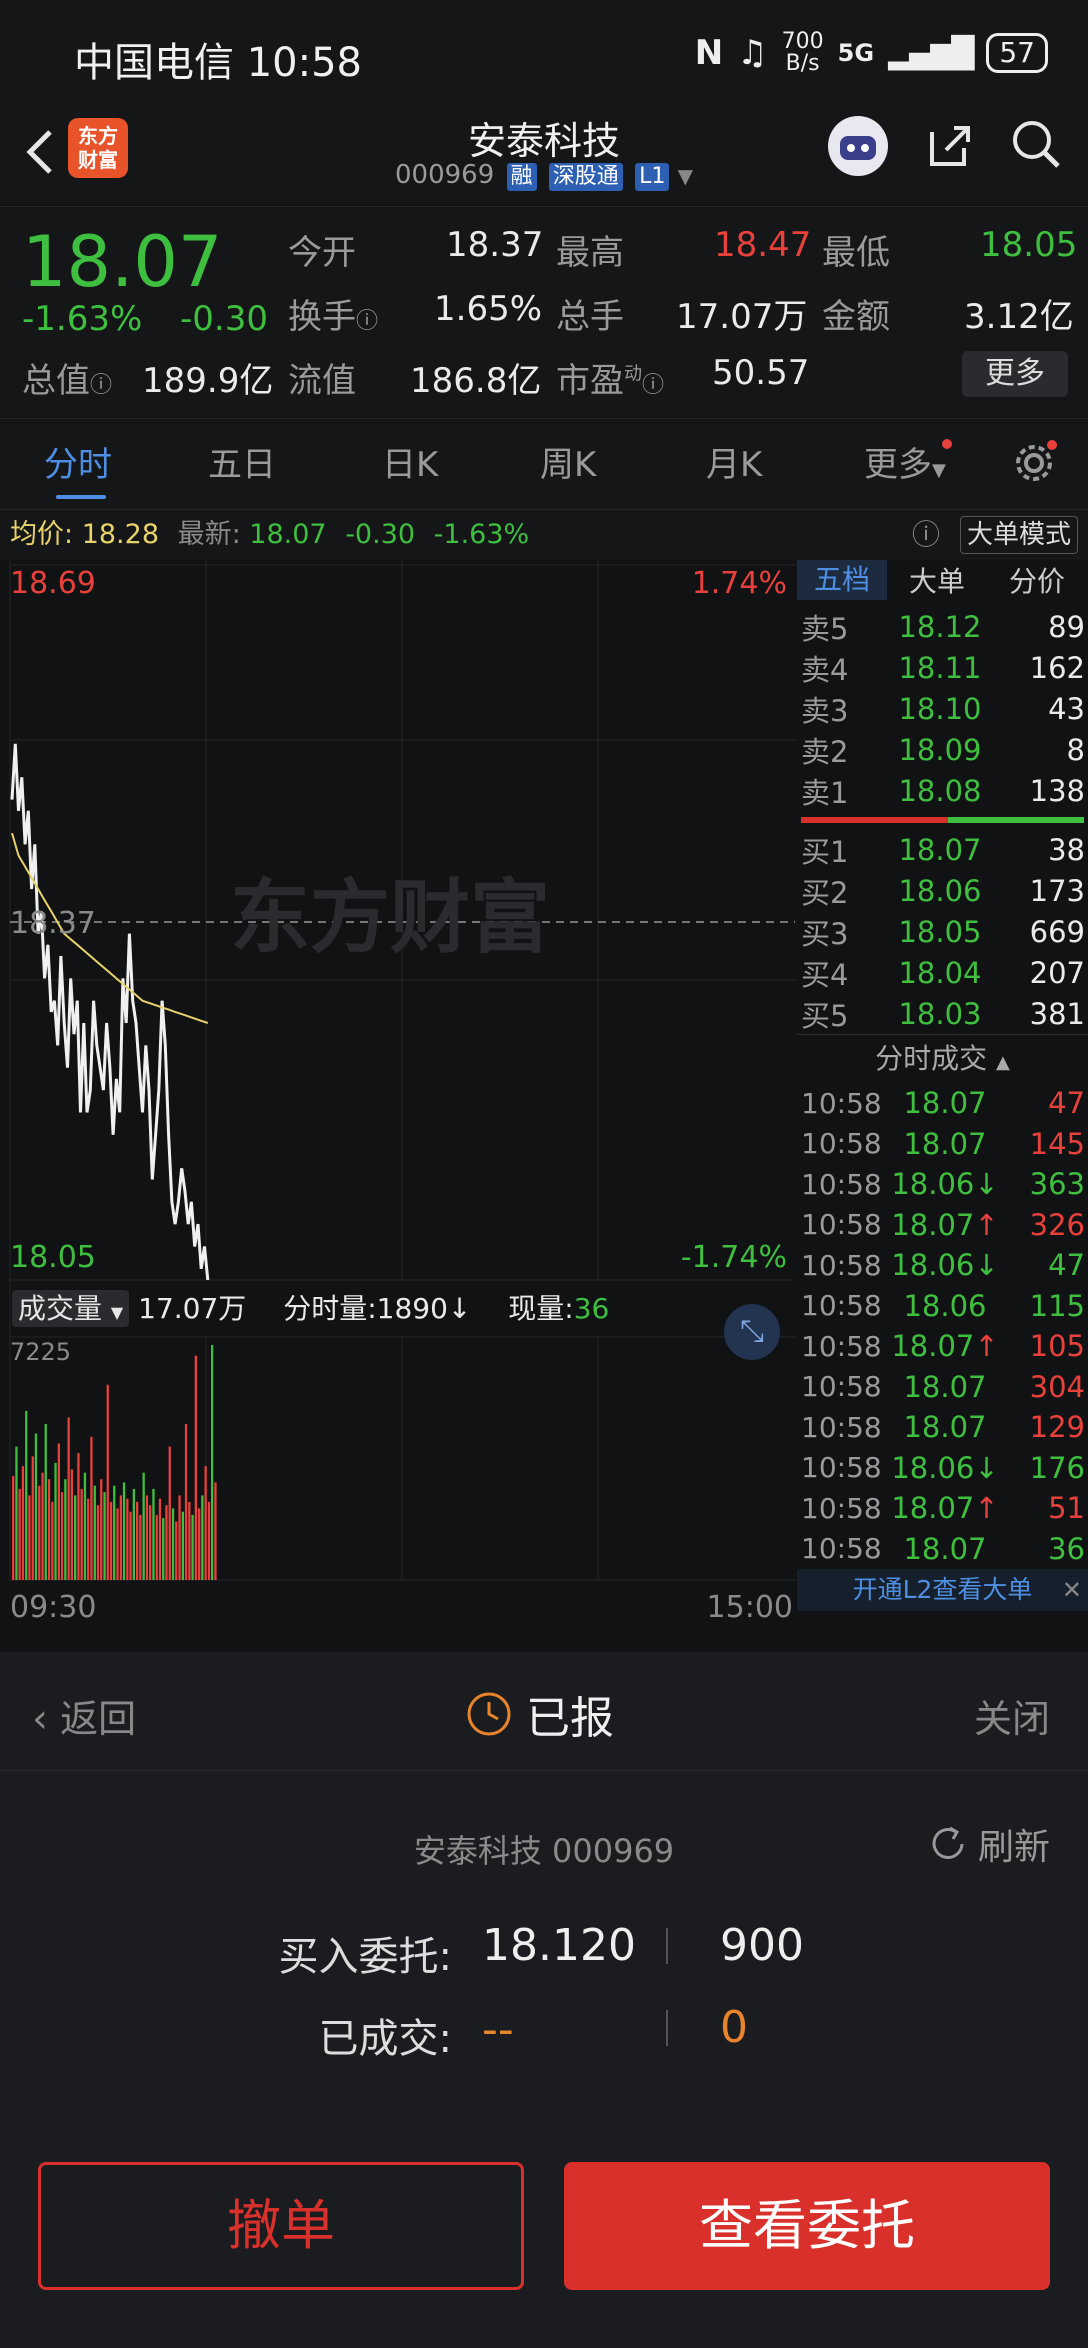 The height and width of the screenshot is (2348, 1088). Describe the element at coordinates (1012, 1715) in the screenshot. I see `close-button: 关闭` at that location.